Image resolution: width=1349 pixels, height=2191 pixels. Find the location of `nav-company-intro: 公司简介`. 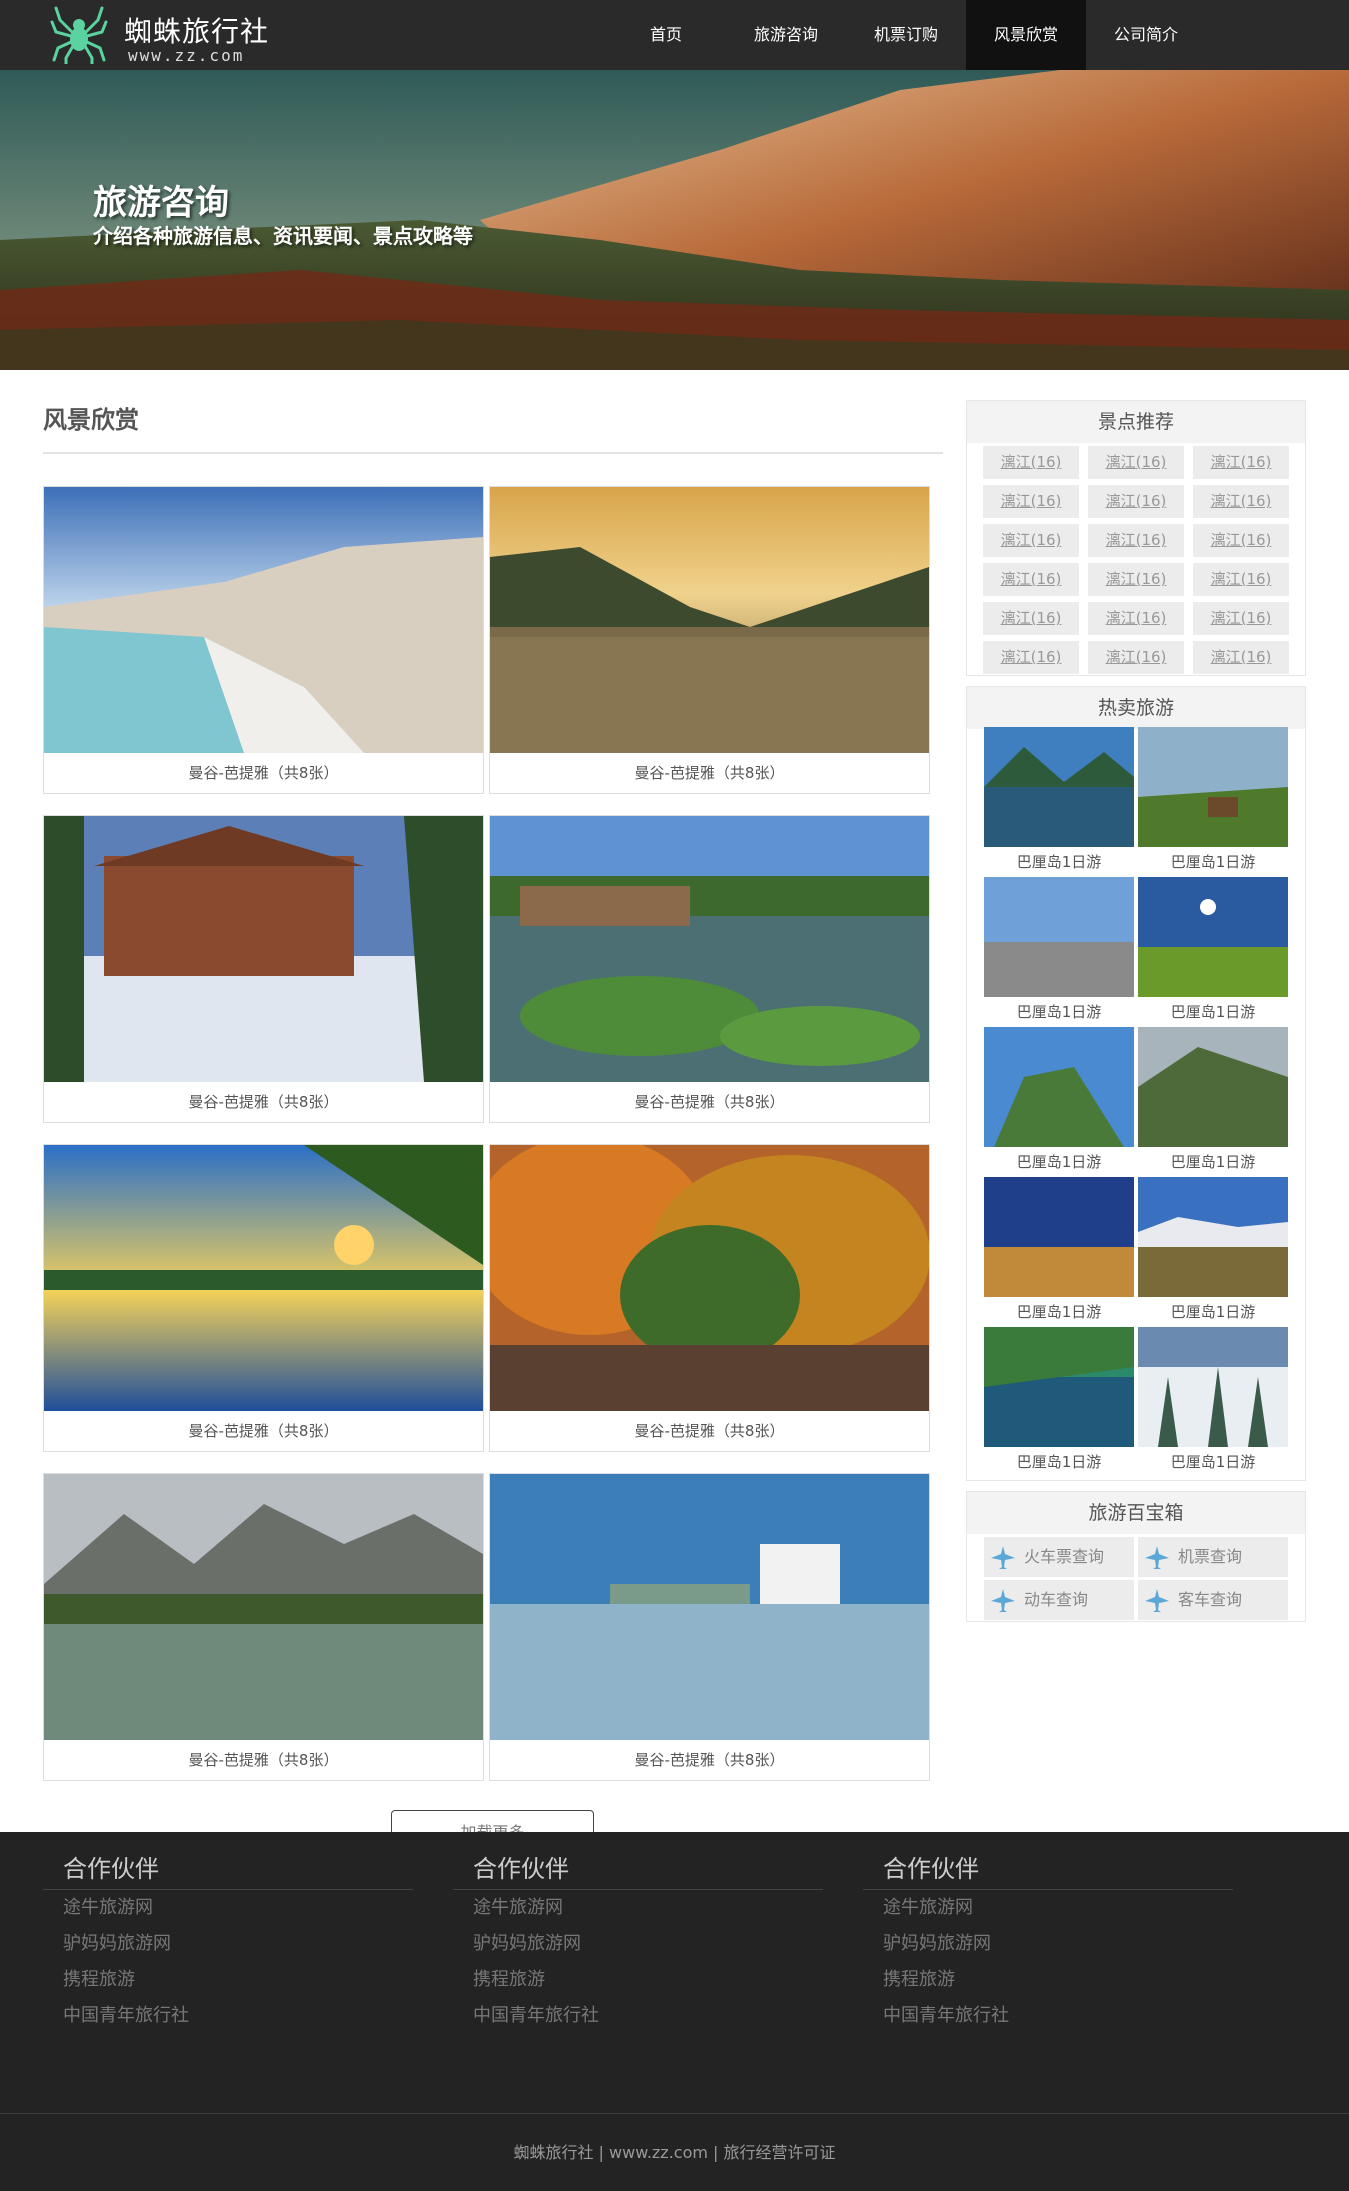

nav-company-intro: 公司简介 is located at coordinates (1146, 35).